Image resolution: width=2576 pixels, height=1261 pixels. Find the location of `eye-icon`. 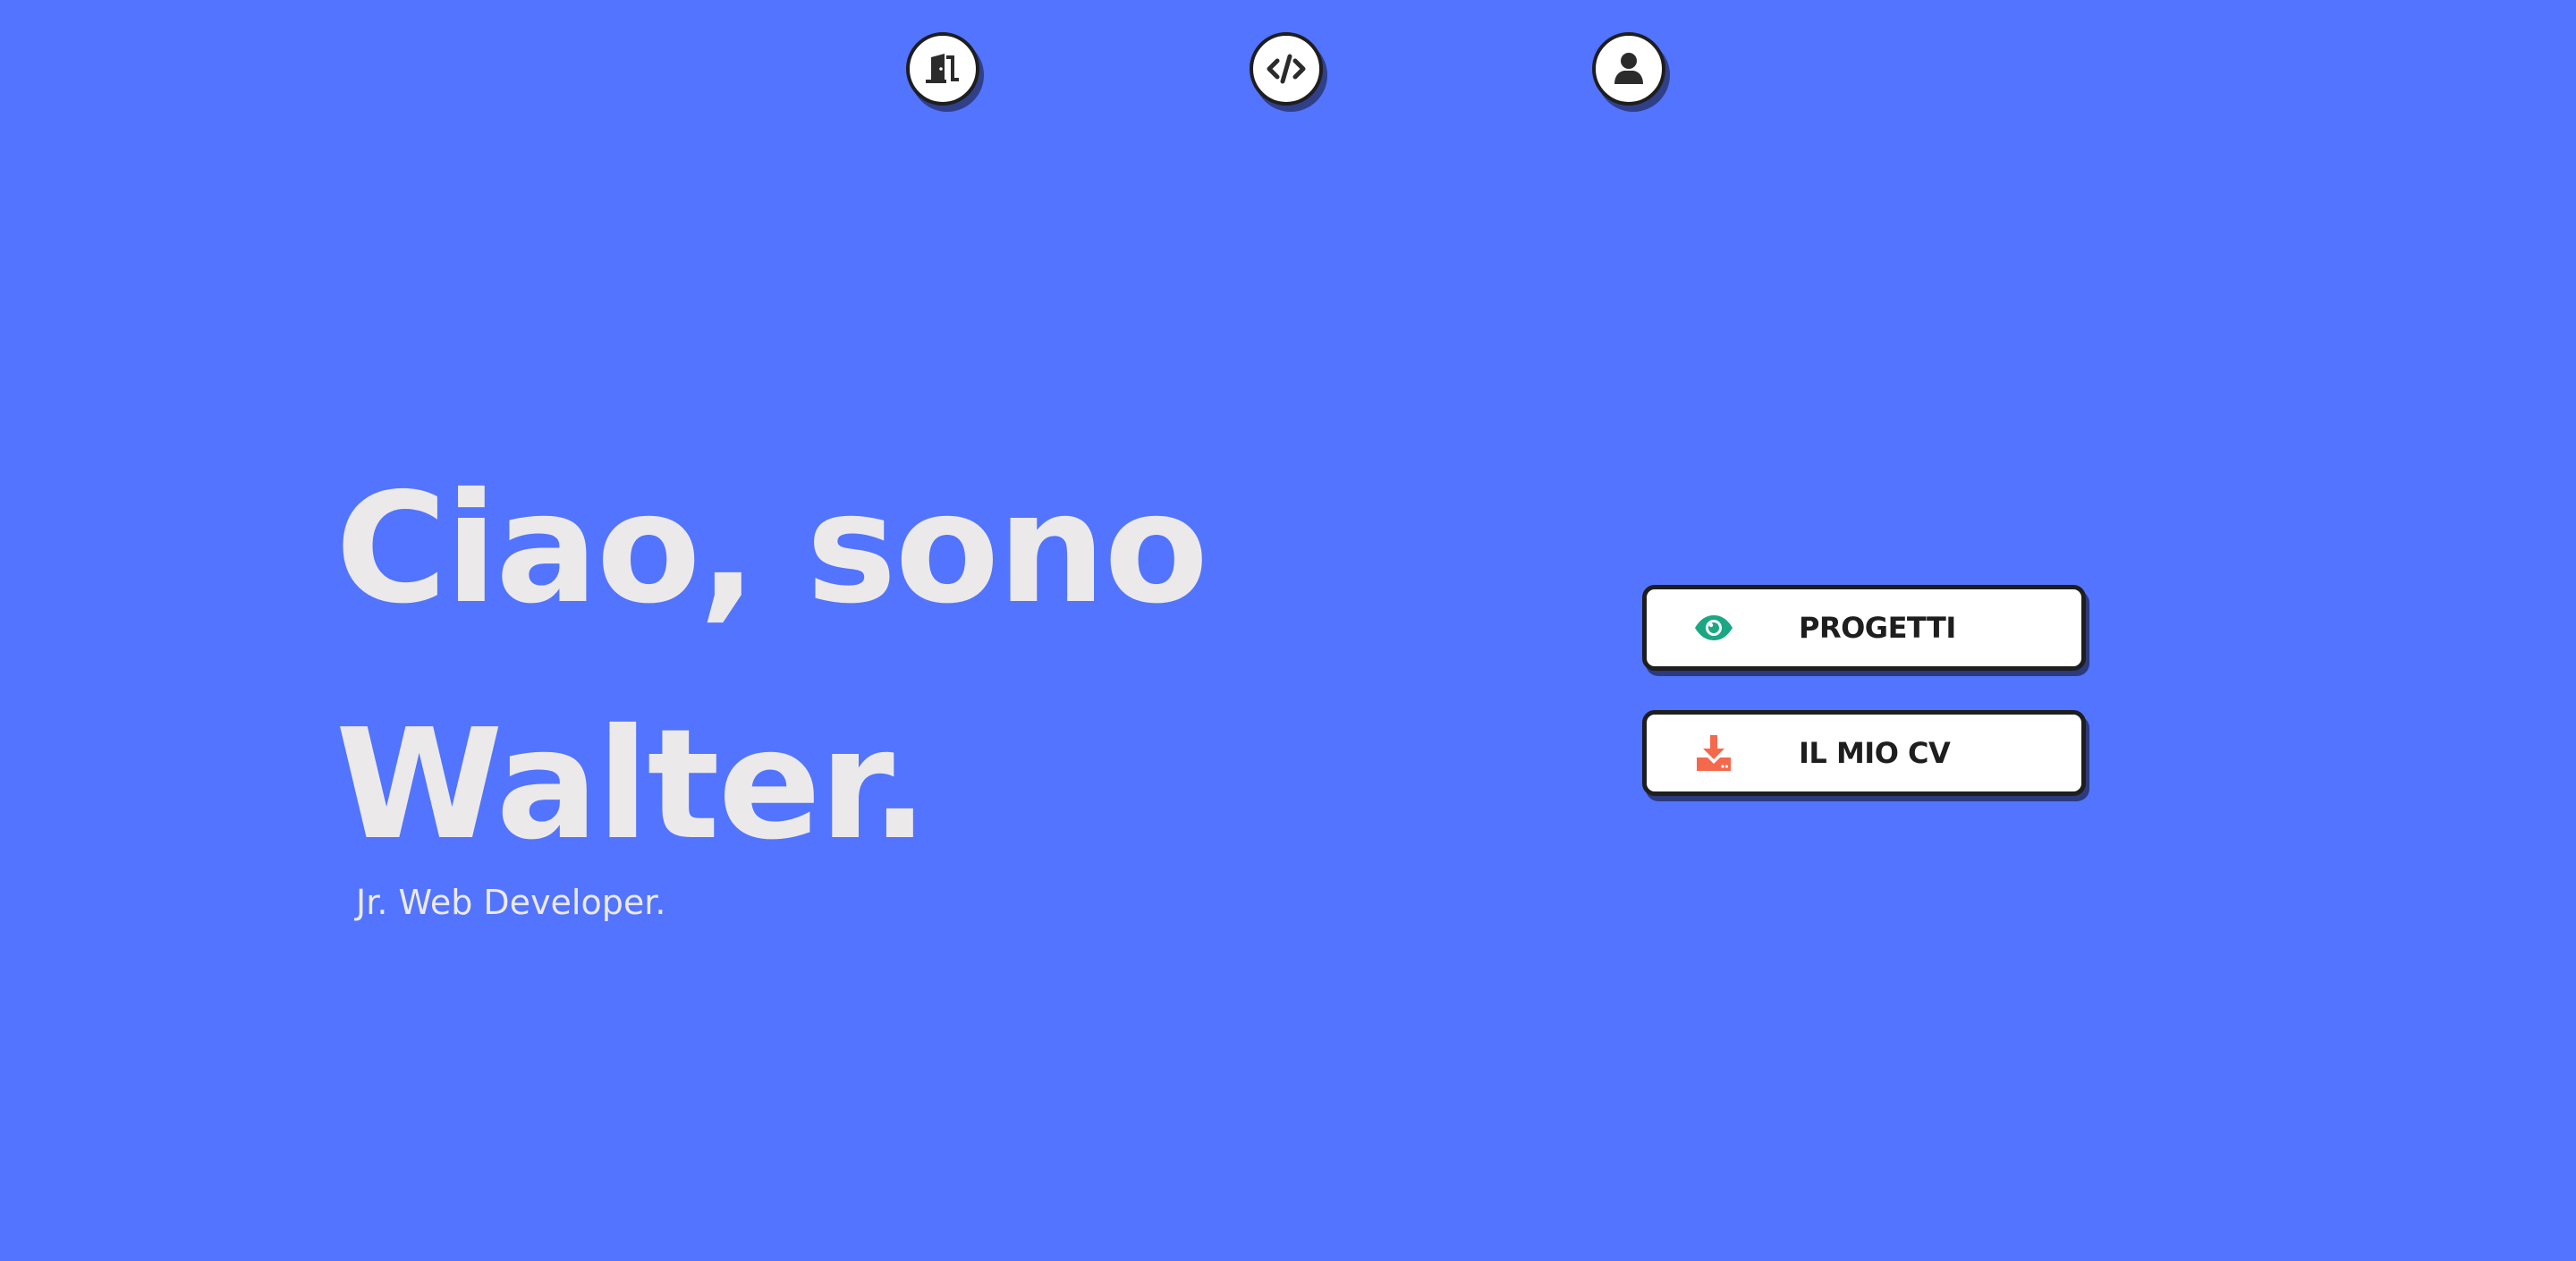

eye-icon is located at coordinates (1713, 627).